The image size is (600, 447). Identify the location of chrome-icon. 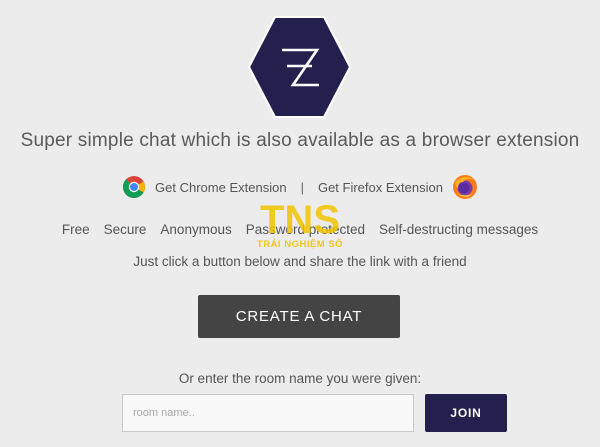
(134, 187).